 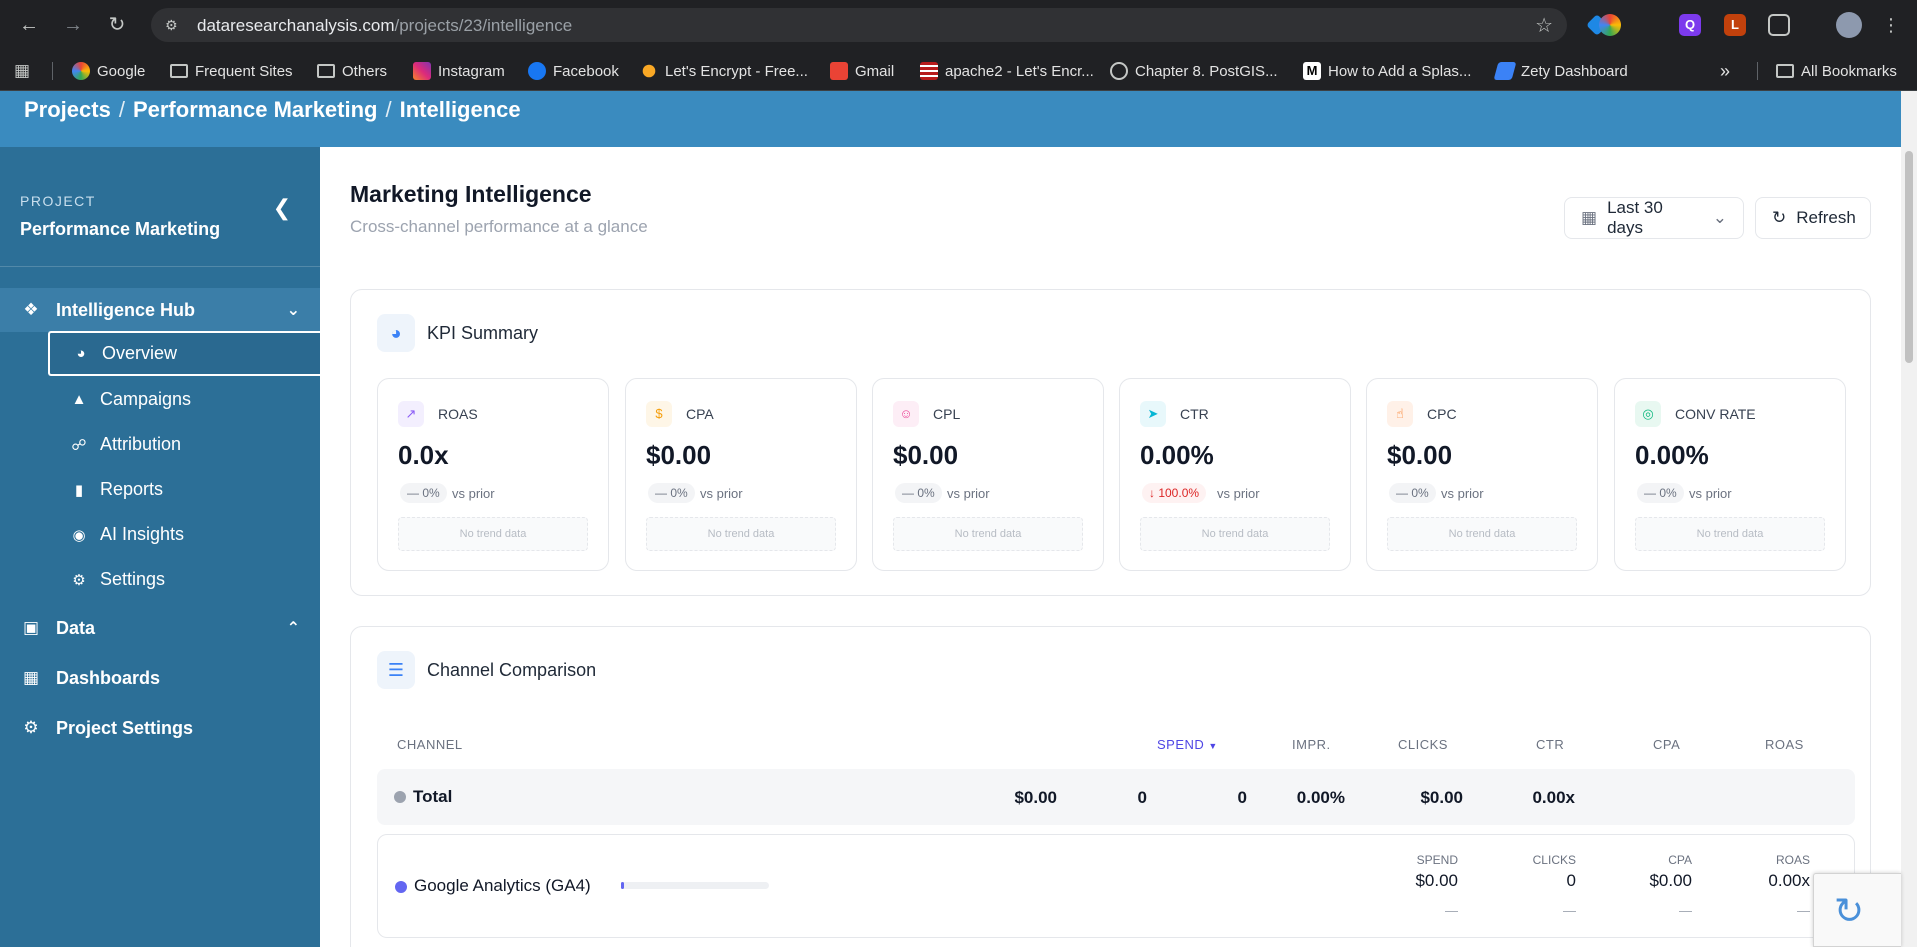 What do you see at coordinates (906, 414) in the screenshot?
I see `user-plus-icon: ☺` at bounding box center [906, 414].